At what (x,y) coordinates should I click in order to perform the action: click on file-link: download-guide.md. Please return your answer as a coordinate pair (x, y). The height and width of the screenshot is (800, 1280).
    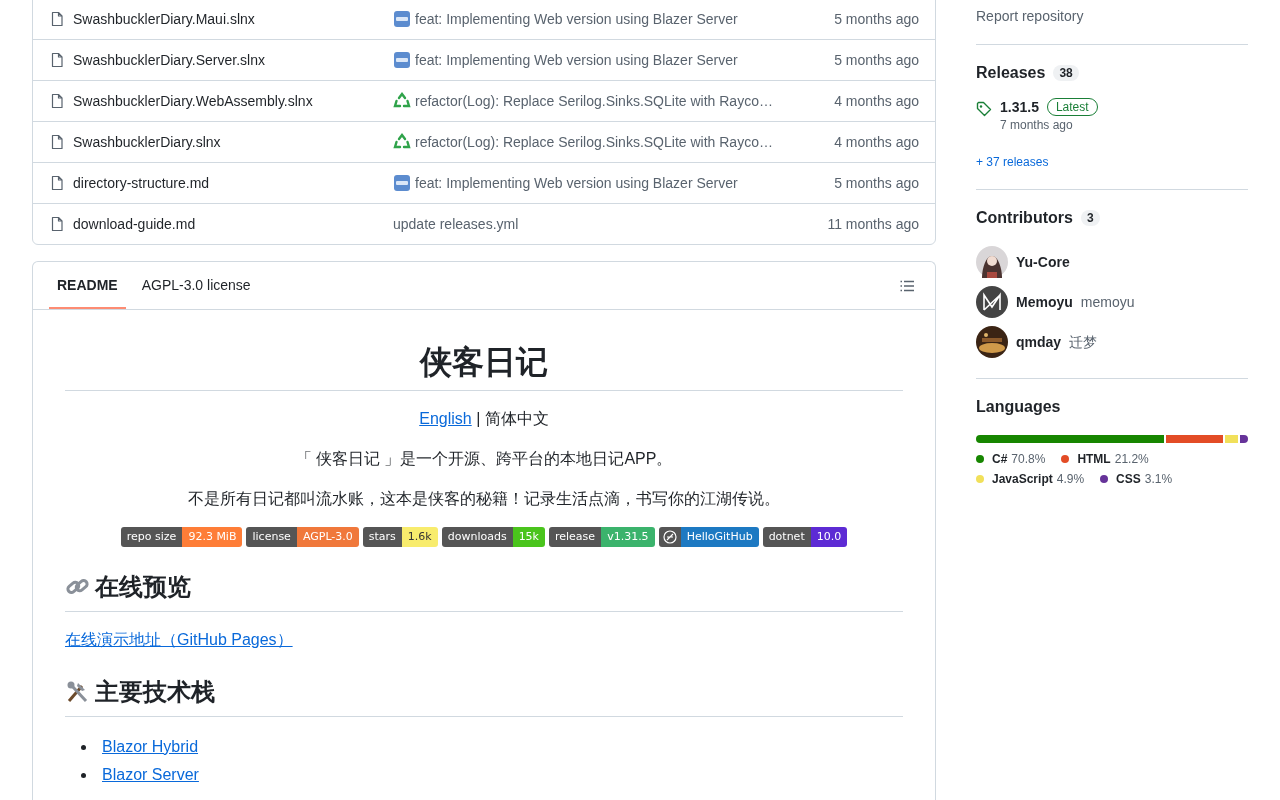
    Looking at the image, I should click on (233, 224).